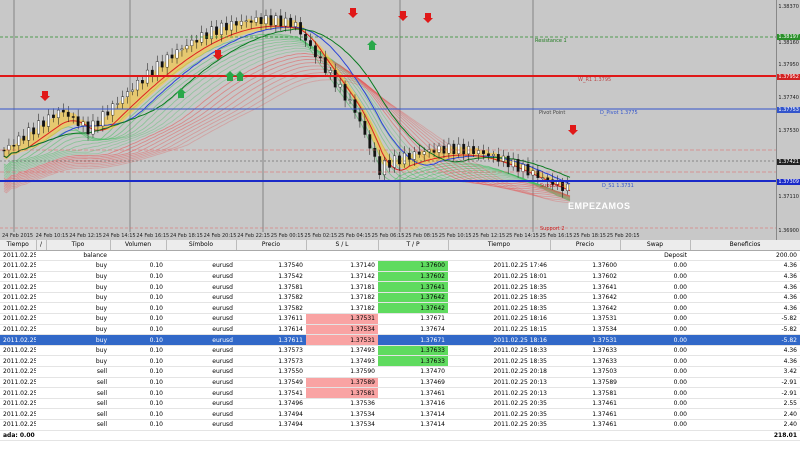  I want to click on column-header: S / L, so click(342, 245).